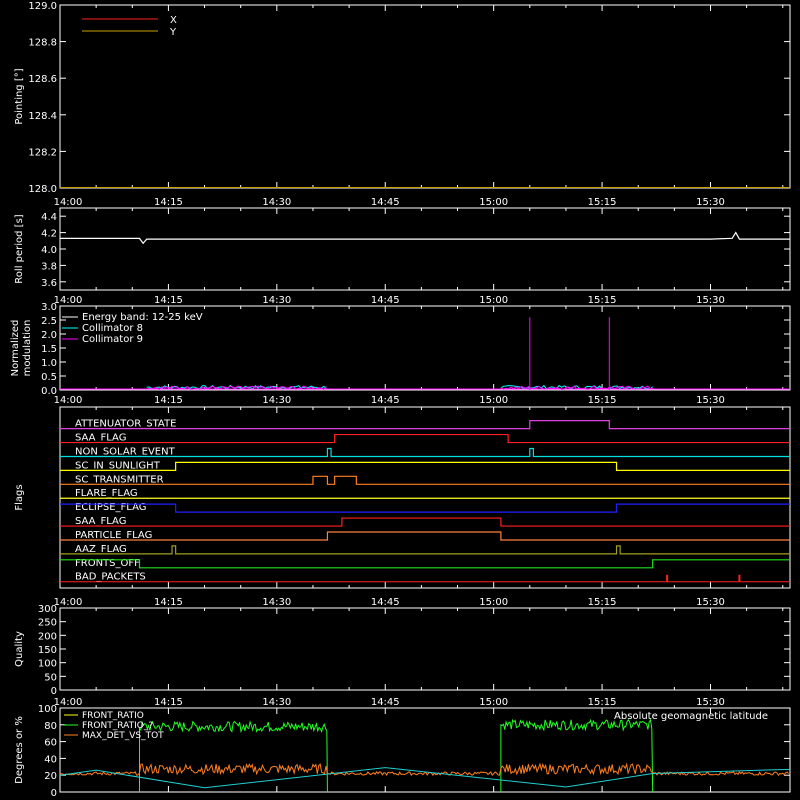 The width and height of the screenshot is (800, 800). What do you see at coordinates (49, 217) in the screenshot?
I see `y-tick-label: 4.4` at bounding box center [49, 217].